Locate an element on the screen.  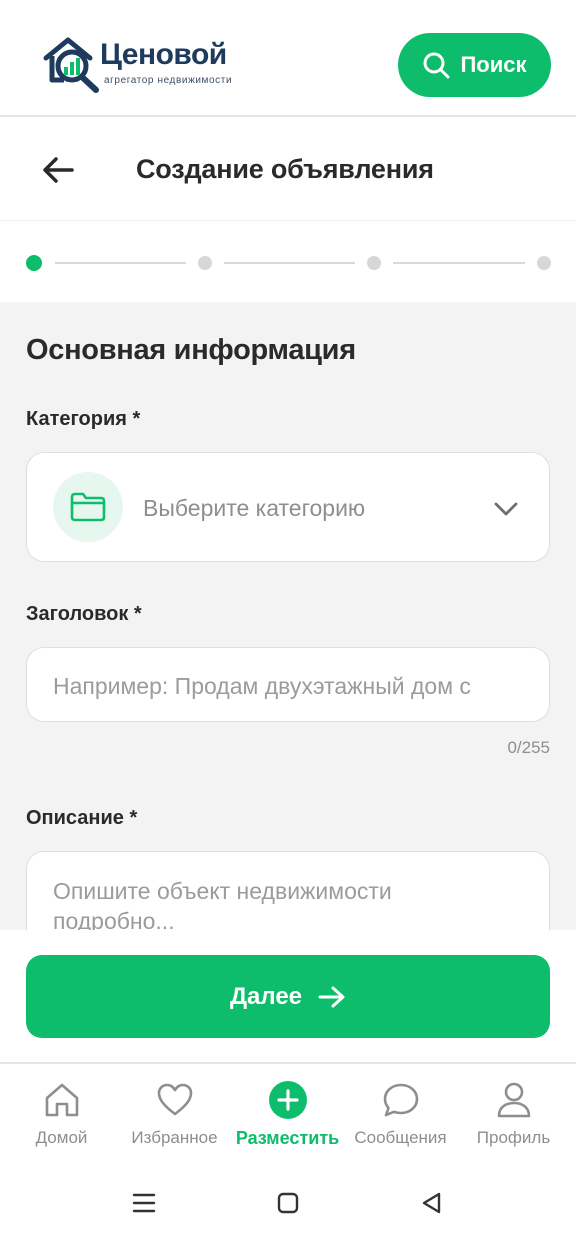
form-footer: Далее is located at coordinates (288, 997).